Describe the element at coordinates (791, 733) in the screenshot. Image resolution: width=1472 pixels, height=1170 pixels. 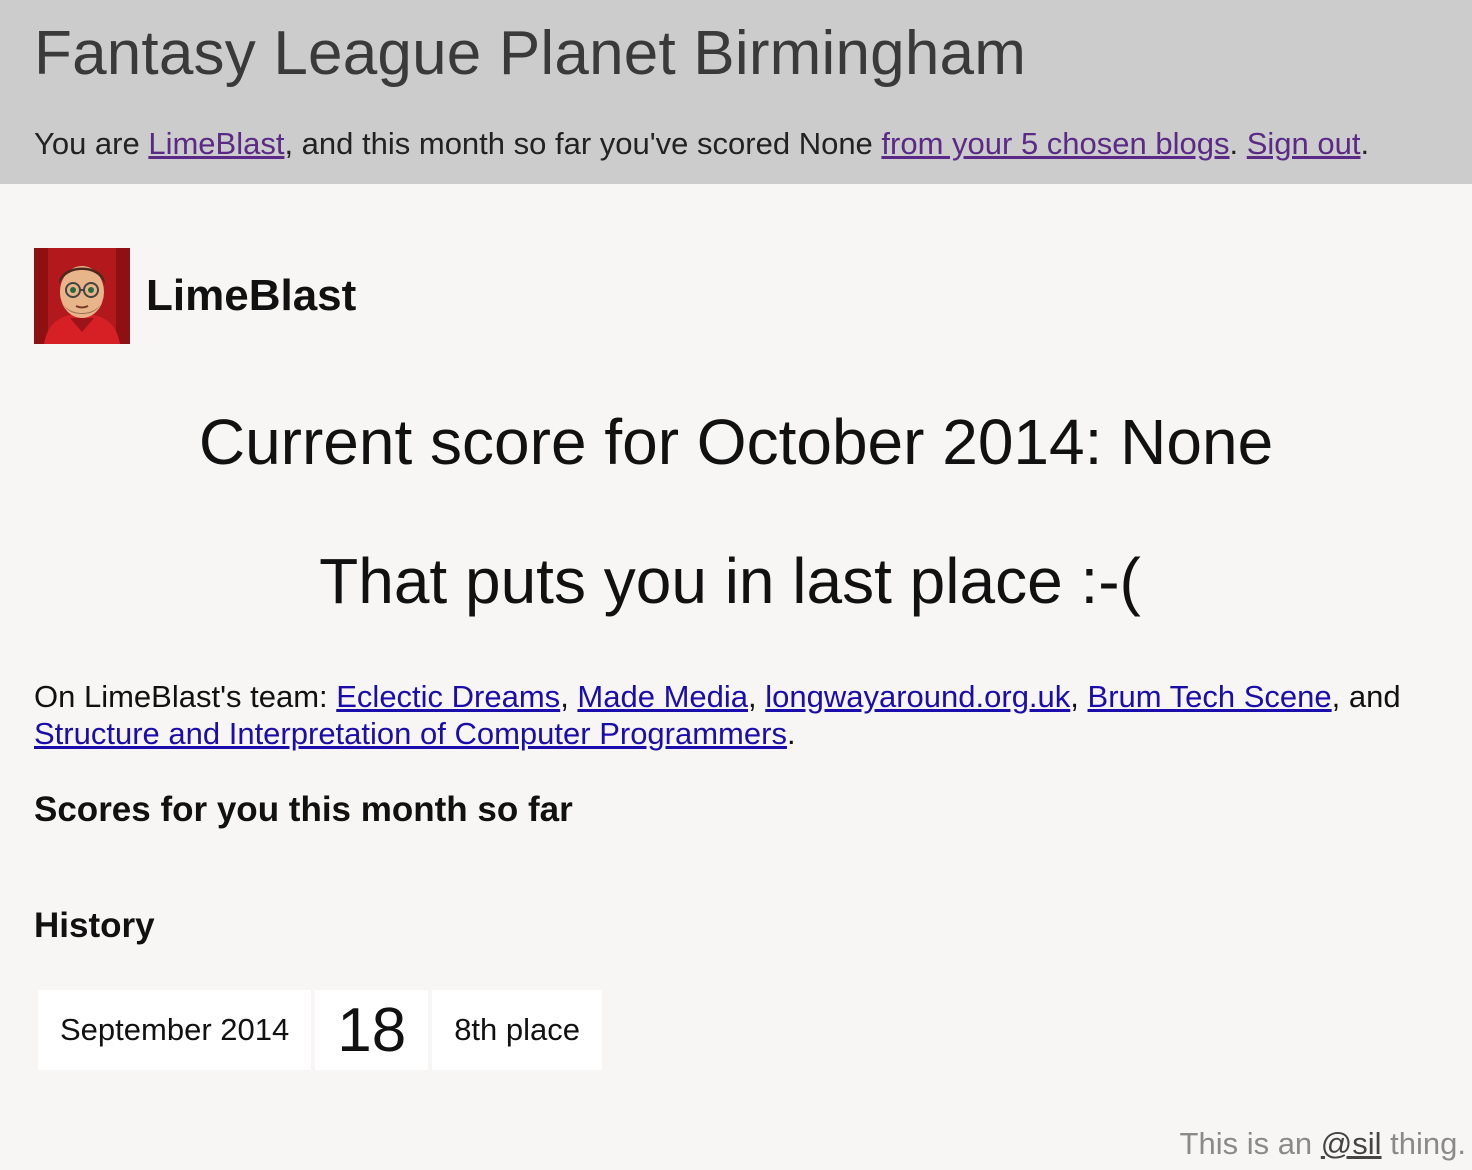
I see `team-suffix: .` at that location.